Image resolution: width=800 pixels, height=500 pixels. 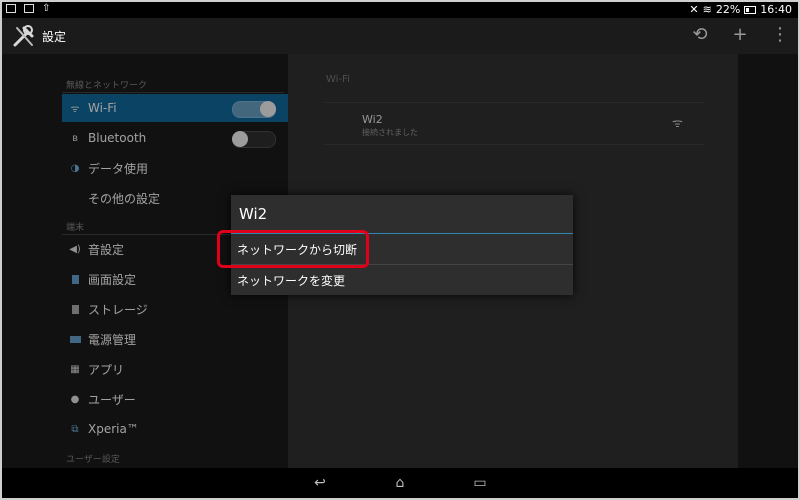 I want to click on home-icon: ⌂, so click(x=400, y=483).